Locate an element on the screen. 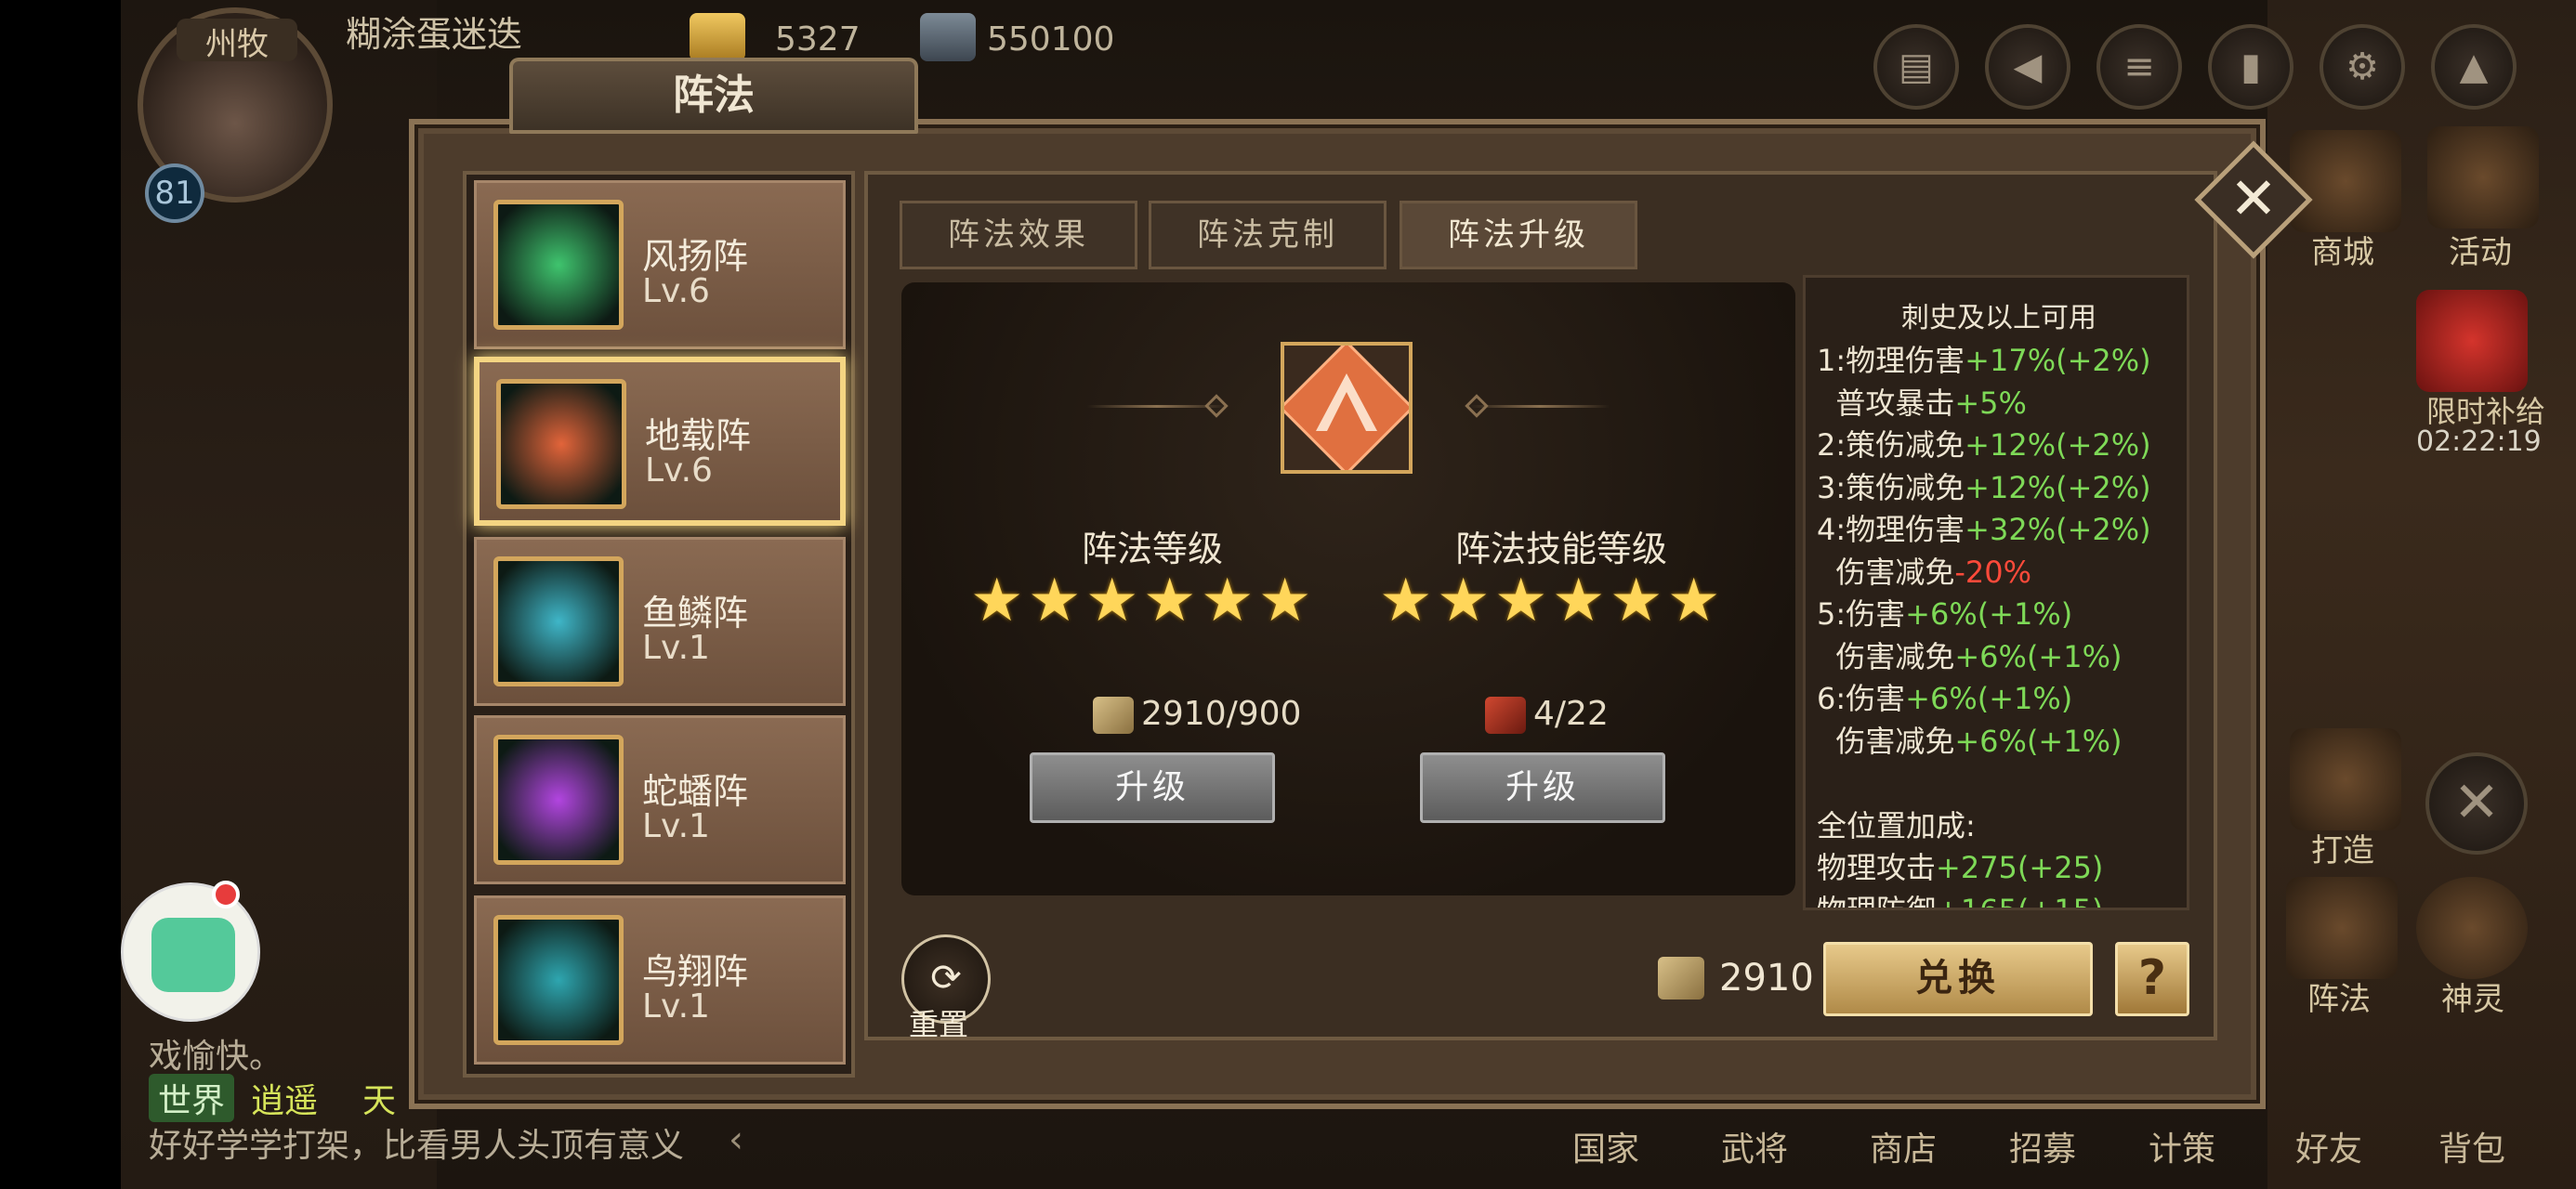  up-arrow-icon: ▲ is located at coordinates (2474, 67).